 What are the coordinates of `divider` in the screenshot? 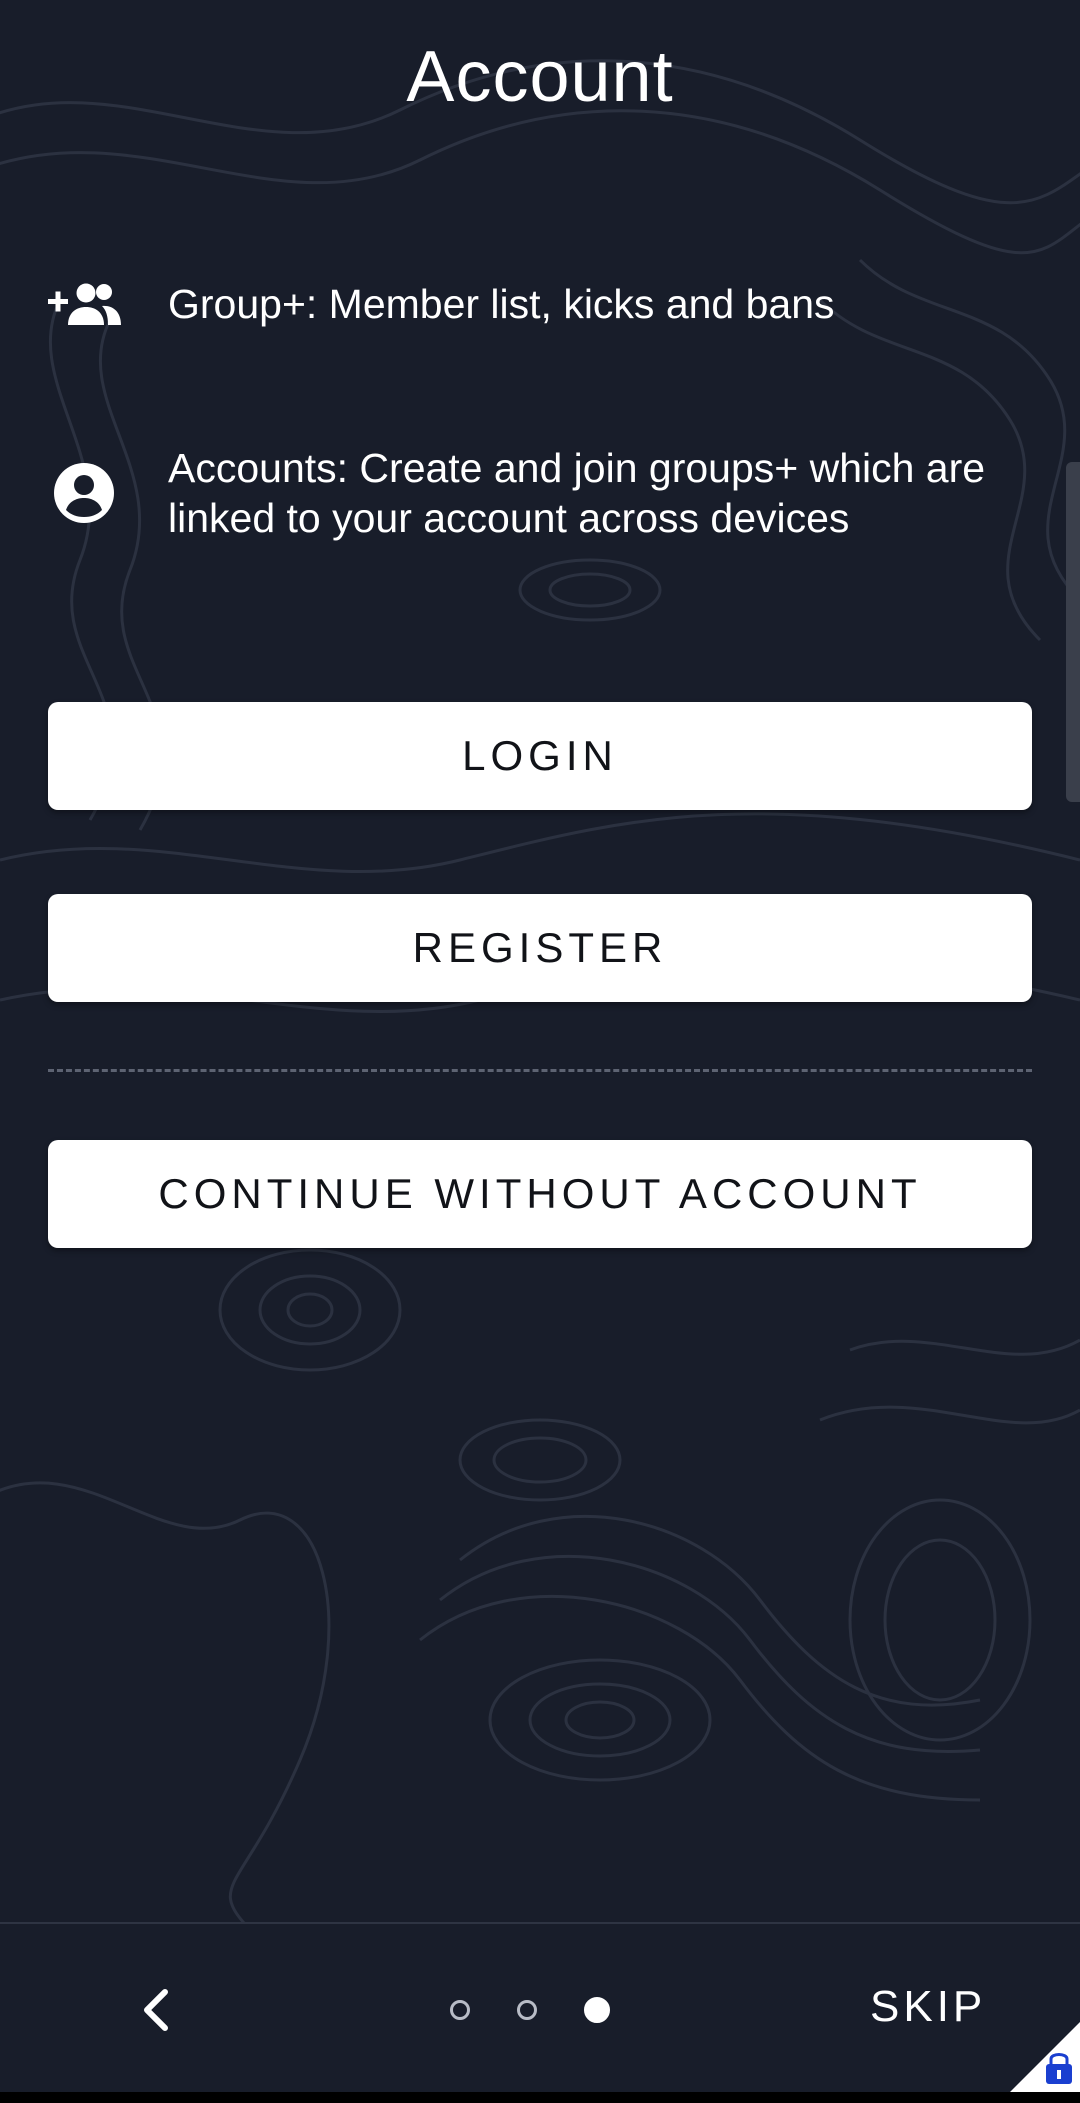 It's located at (540, 1070).